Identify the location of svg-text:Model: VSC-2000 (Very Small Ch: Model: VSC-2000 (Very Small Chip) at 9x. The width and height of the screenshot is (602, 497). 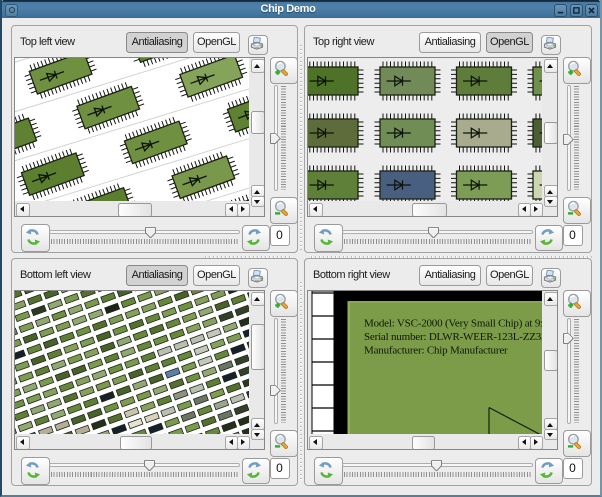
(453, 324).